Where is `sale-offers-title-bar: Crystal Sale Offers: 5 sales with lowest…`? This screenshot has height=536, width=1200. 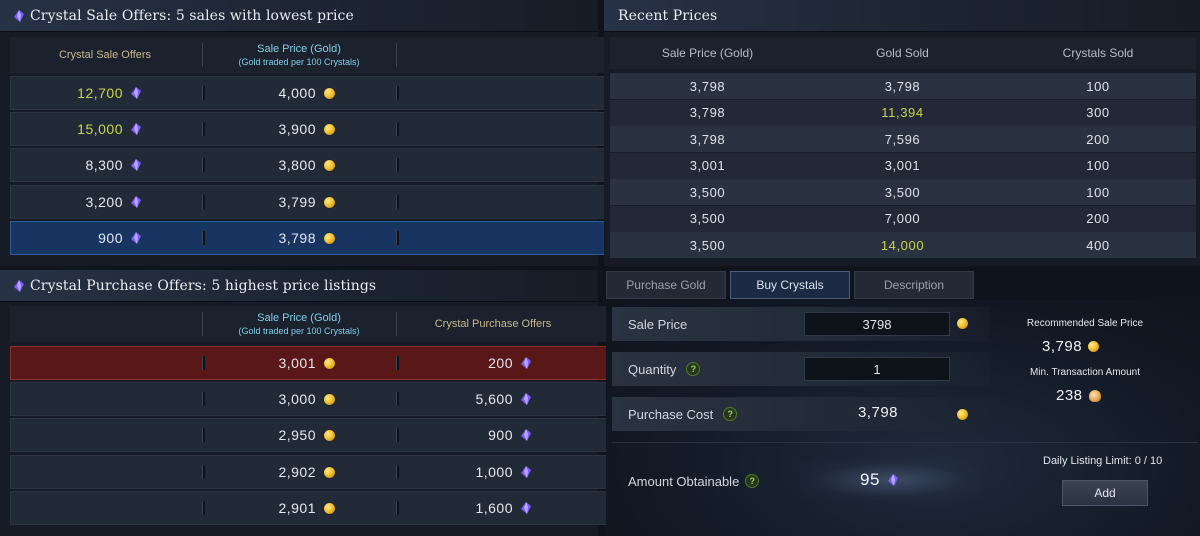 sale-offers-title-bar: Crystal Sale Offers: 5 sales with lowest… is located at coordinates (299, 16).